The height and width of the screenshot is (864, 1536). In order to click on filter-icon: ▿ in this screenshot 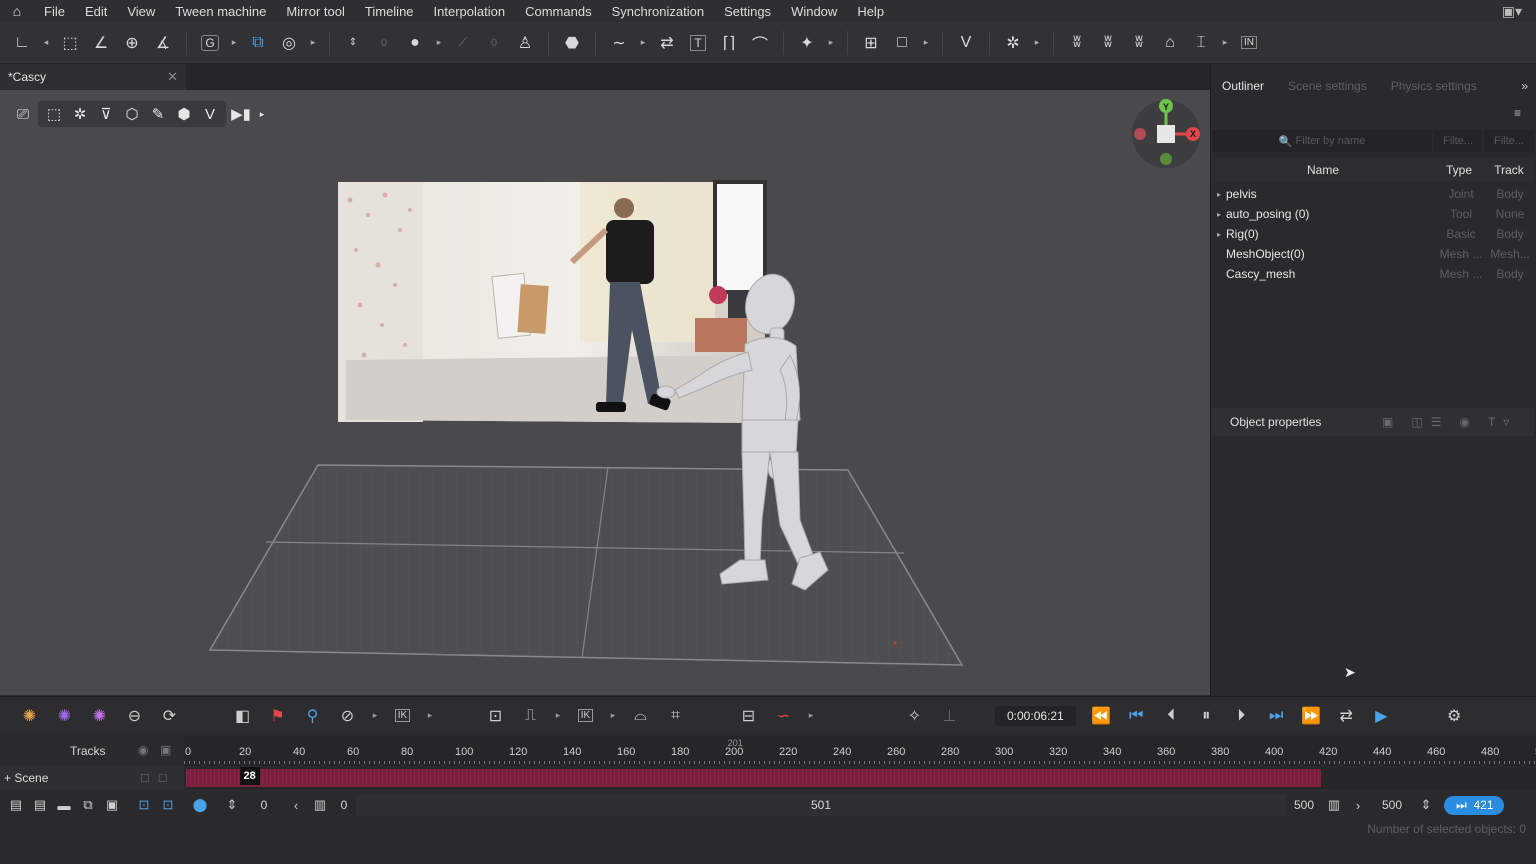, I will do `click(1506, 422)`.